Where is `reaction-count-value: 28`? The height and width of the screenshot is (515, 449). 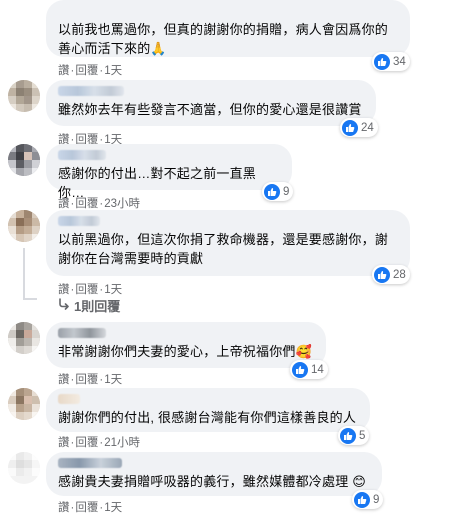
reaction-count-value: 28 is located at coordinates (399, 274).